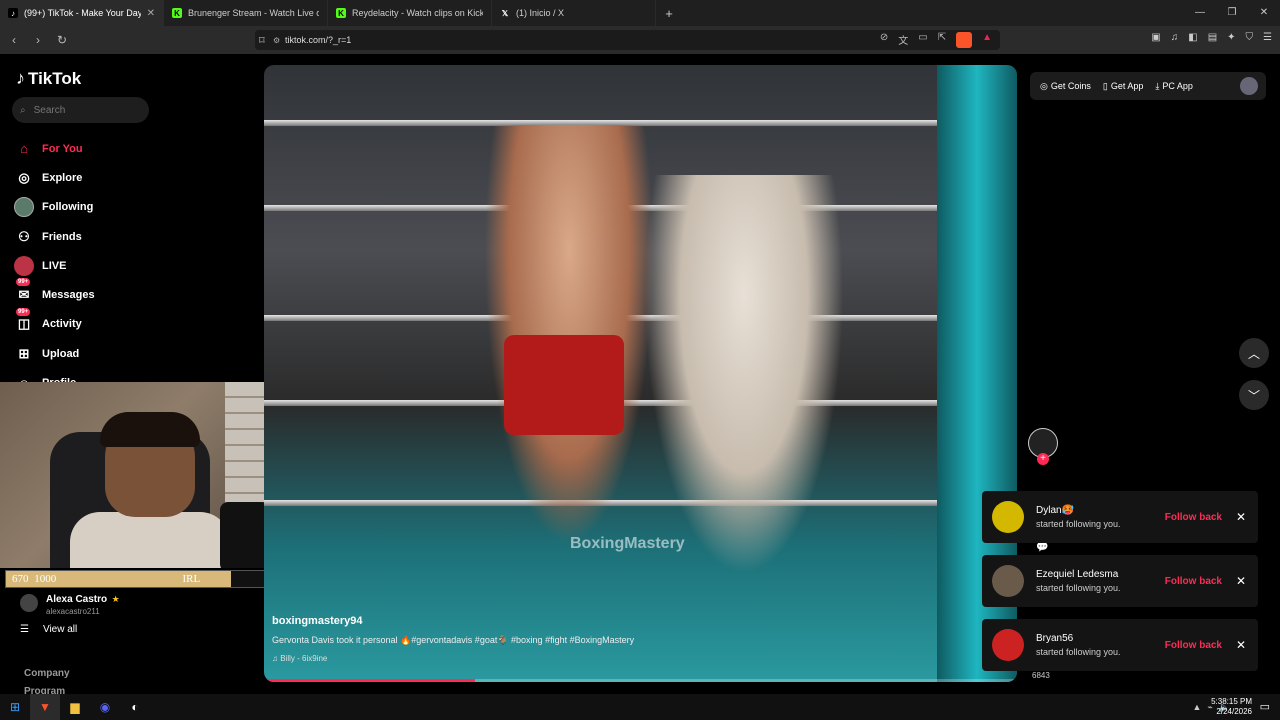 Image resolution: width=1280 pixels, height=720 pixels. What do you see at coordinates (964, 40) in the screenshot?
I see `brave-shields-icon` at bounding box center [964, 40].